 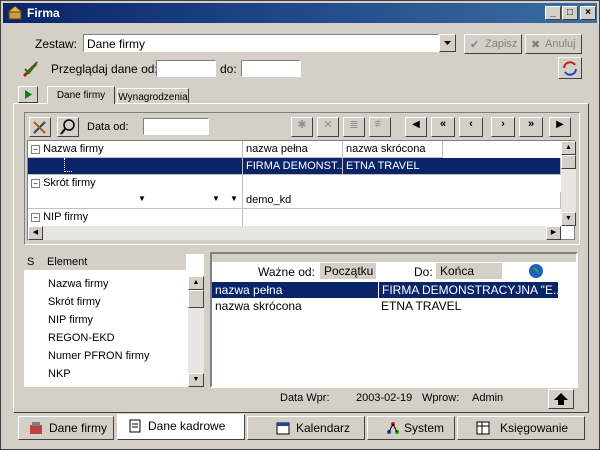 I want to click on detail-value: ETNA TRAVEL, so click(x=468, y=306).